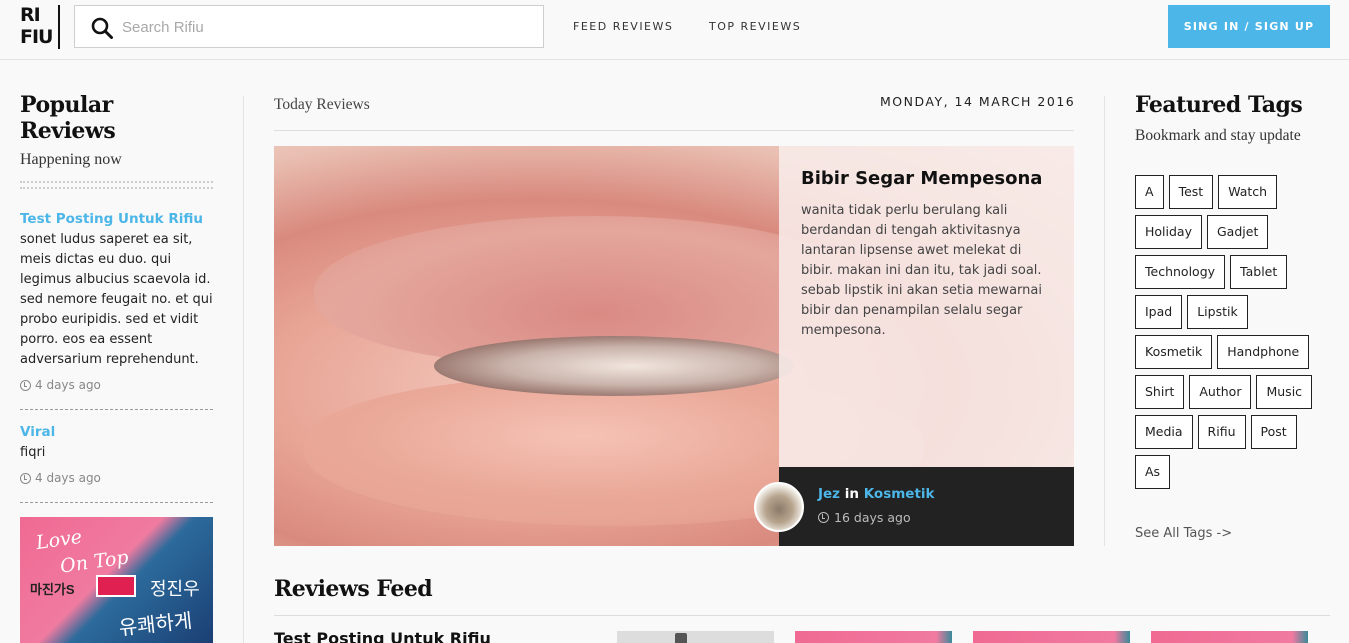 This screenshot has height=643, width=1349. Describe the element at coordinates (1221, 432) in the screenshot. I see `tag-chip: Rifiu` at that location.